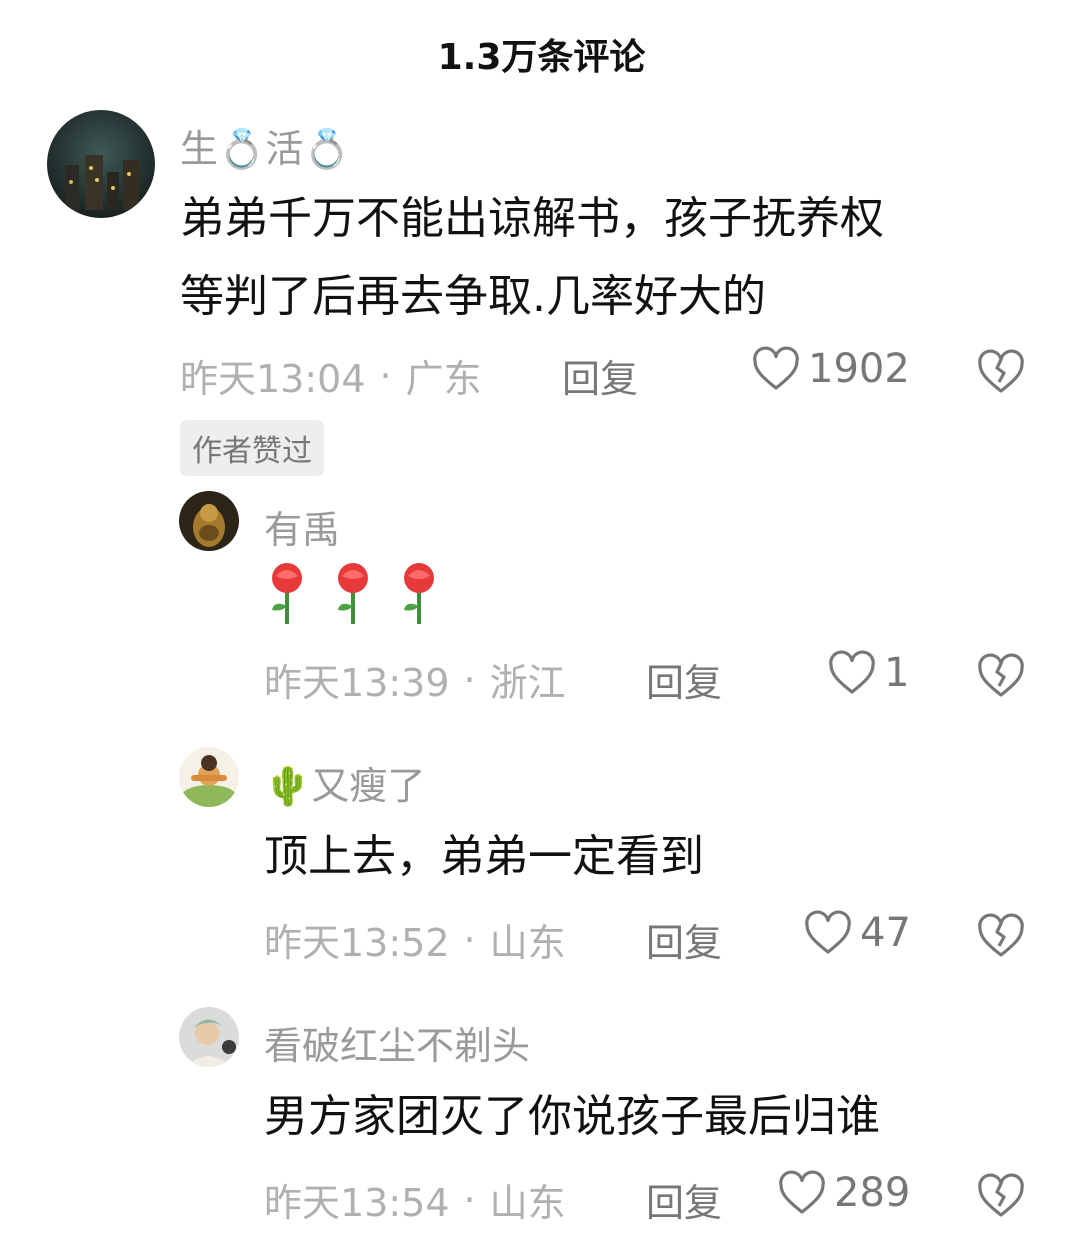  What do you see at coordinates (397, 1042) in the screenshot?
I see `reply-username: 看破红尘不剃头` at bounding box center [397, 1042].